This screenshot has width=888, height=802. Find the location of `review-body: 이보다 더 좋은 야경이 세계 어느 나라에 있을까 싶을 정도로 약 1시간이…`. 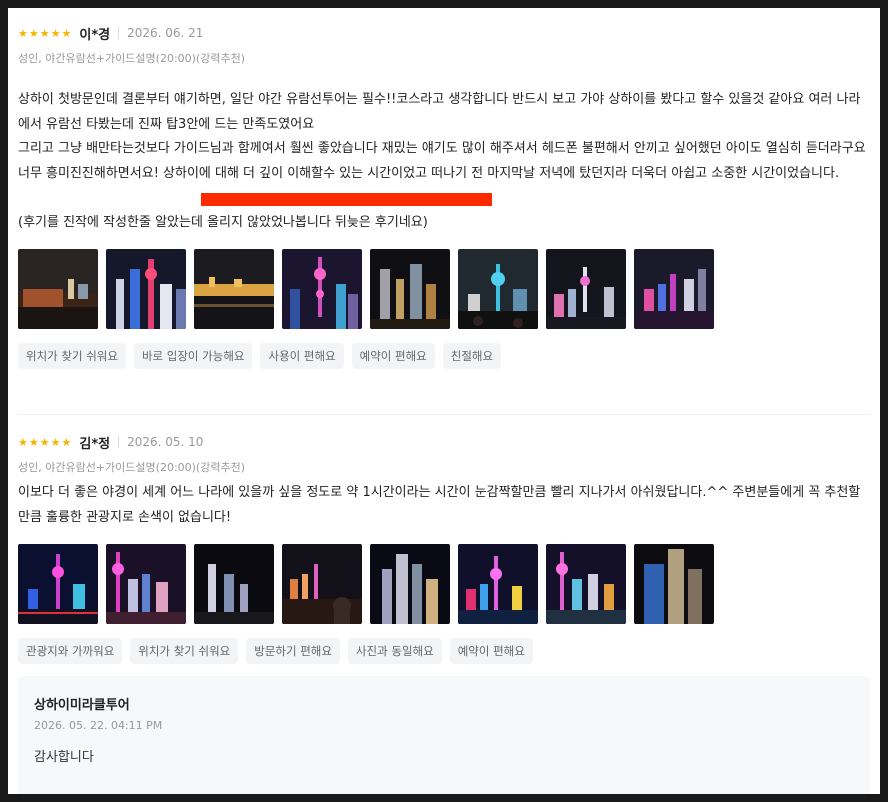

review-body: 이보다 더 좋은 야경이 세계 어느 나라에 있을까 싶을 정도로 약 1시간이… is located at coordinates (439, 505).